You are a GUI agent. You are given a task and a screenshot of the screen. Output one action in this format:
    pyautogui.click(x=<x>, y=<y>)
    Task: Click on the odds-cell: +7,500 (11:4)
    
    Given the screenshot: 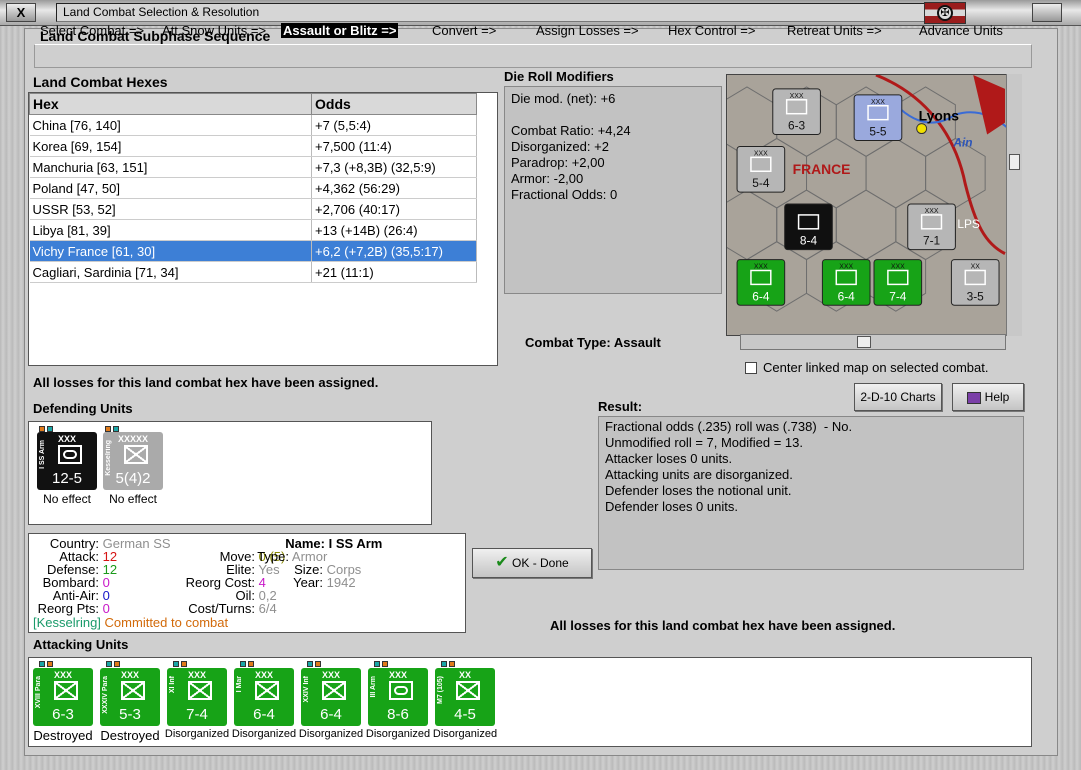 What is the action you would take?
    pyautogui.click(x=394, y=146)
    